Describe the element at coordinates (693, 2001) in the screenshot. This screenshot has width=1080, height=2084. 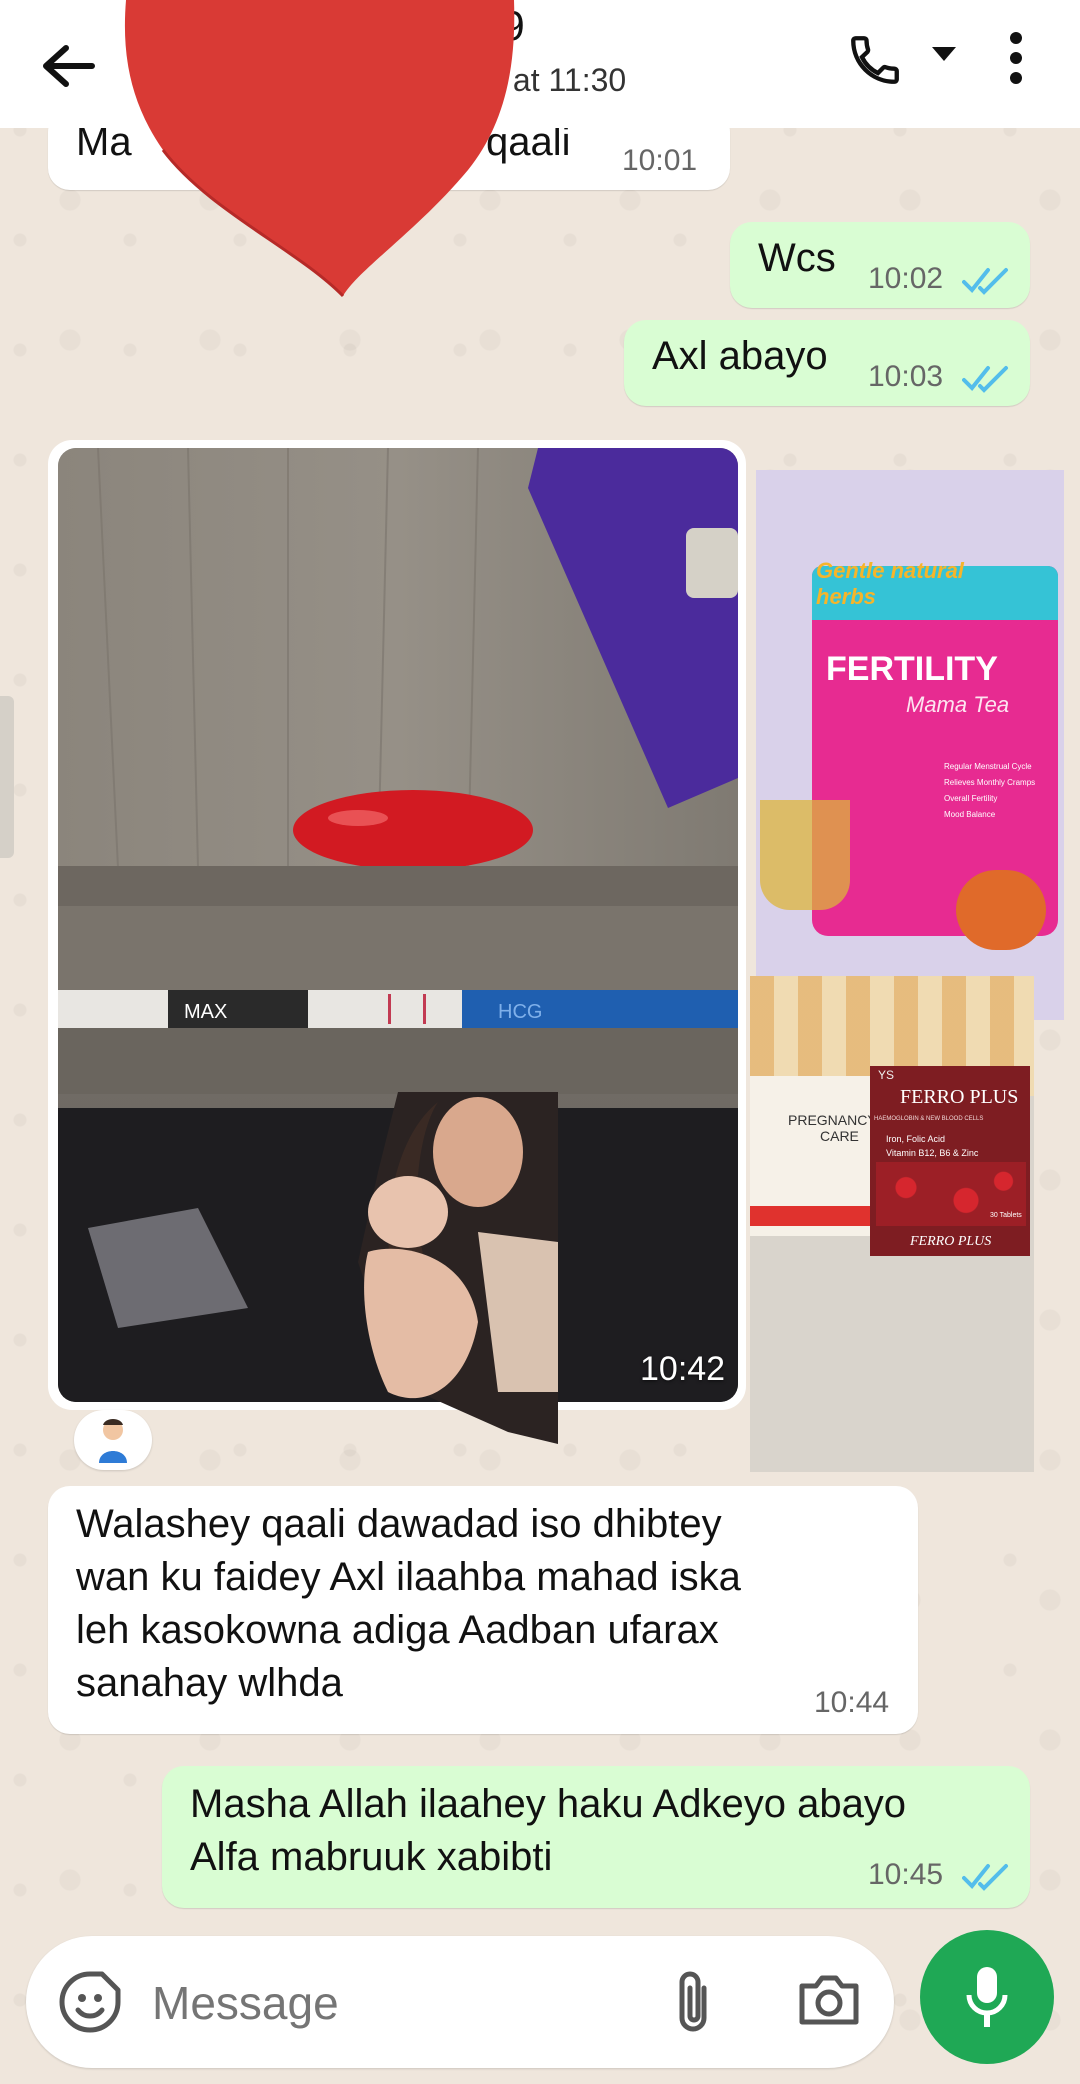
I see `paperclip-icon` at that location.